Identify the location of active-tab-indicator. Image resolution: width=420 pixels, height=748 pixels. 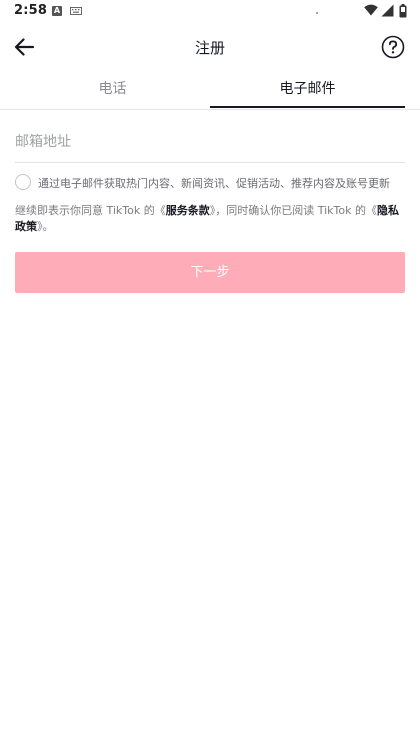
(307, 107).